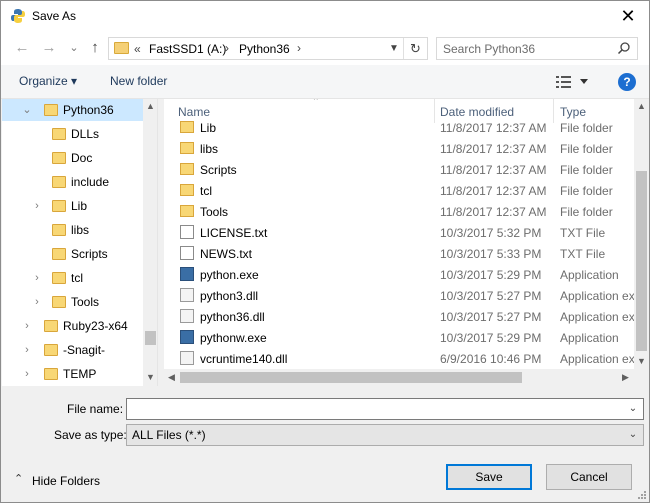 This screenshot has height=503, width=650. Describe the element at coordinates (399, 211) in the screenshot. I see `file-row: Tools 11/8/2017 12:37 AM File folder` at that location.